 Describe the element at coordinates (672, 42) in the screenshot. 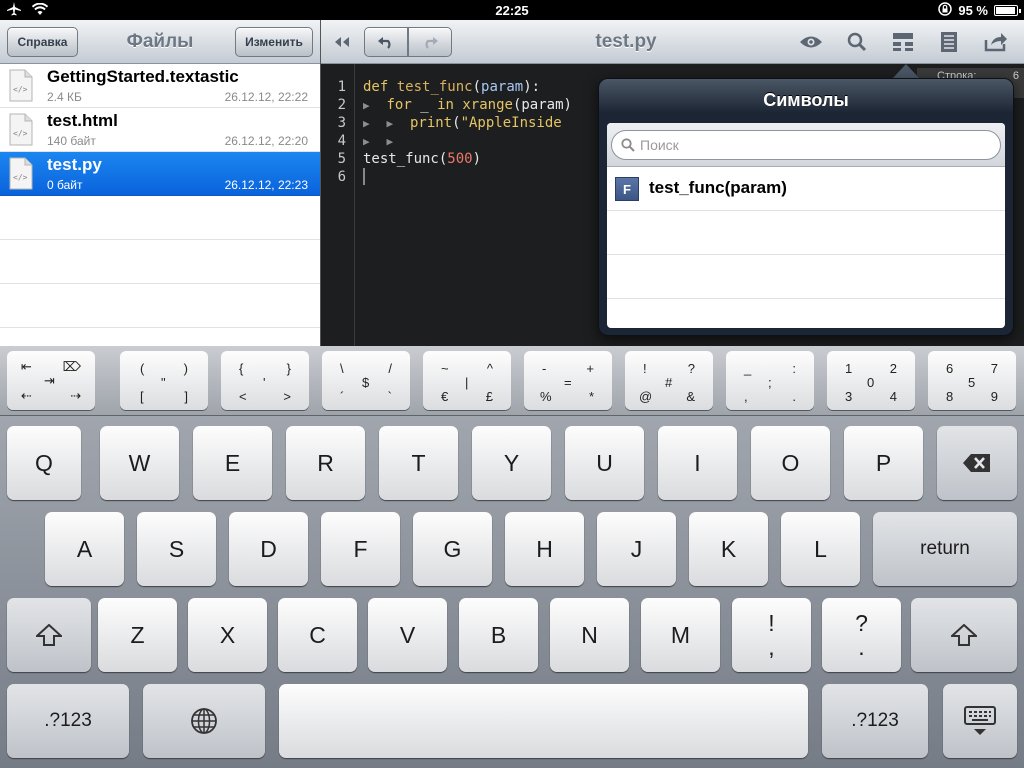

I see `editor-toolbar: test.py` at that location.